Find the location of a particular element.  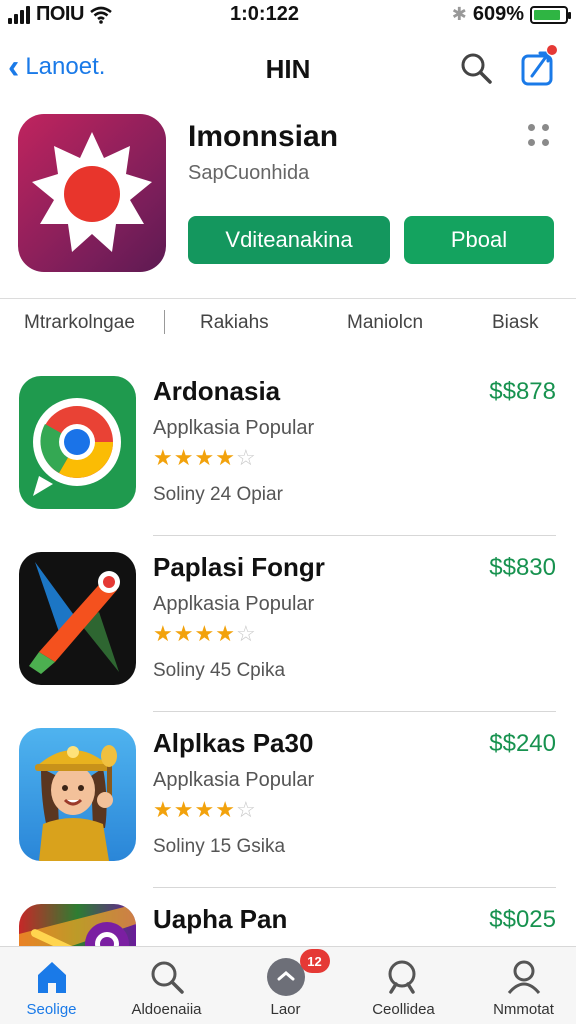

list-item-title: Ardonasia is located at coordinates (217, 391).